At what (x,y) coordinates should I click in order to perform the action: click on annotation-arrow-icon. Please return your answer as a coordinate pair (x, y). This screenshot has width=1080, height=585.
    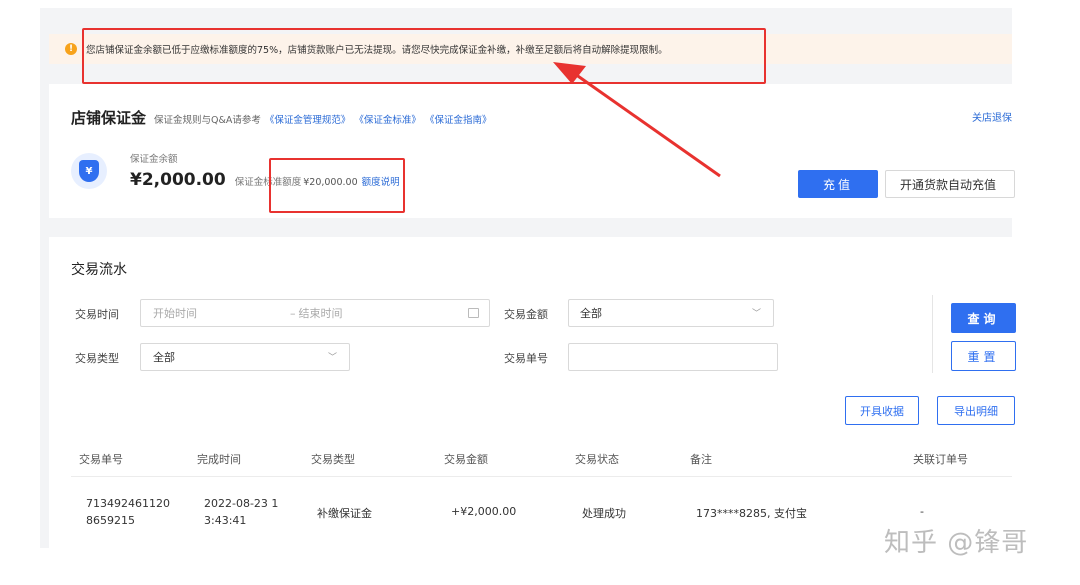
    Looking at the image, I should click on (637, 120).